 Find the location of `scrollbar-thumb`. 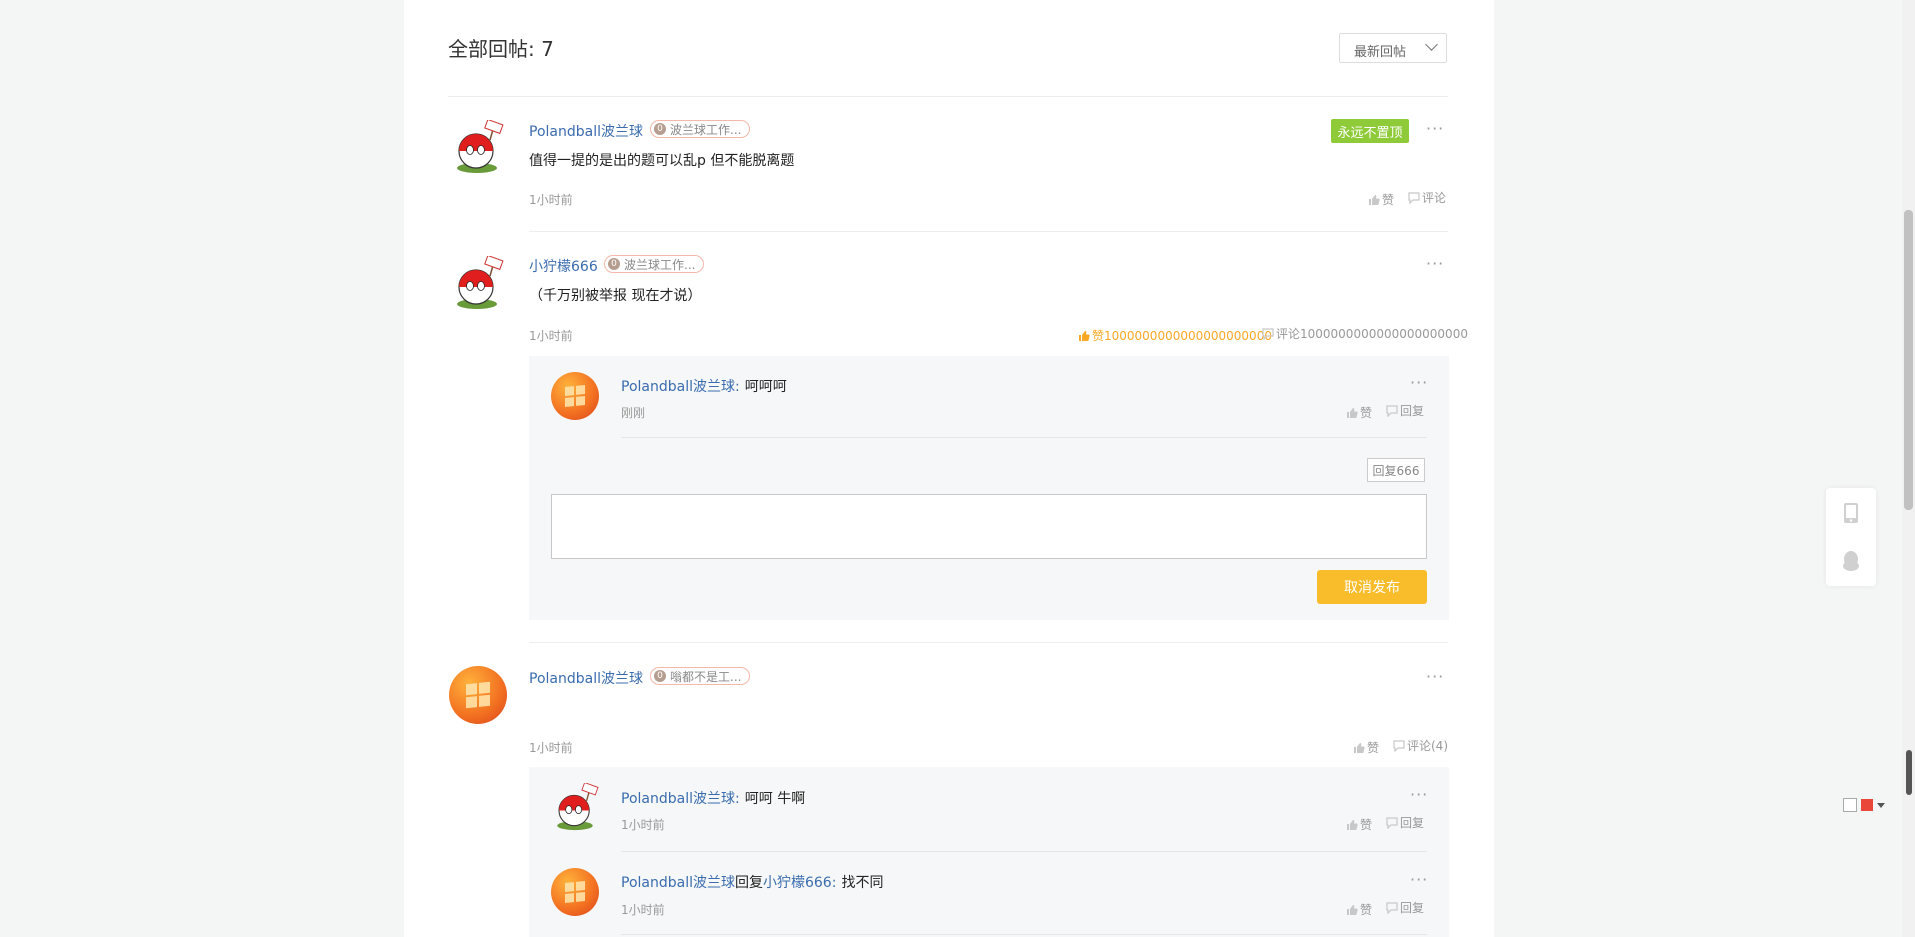

scrollbar-thumb is located at coordinates (1908, 360).